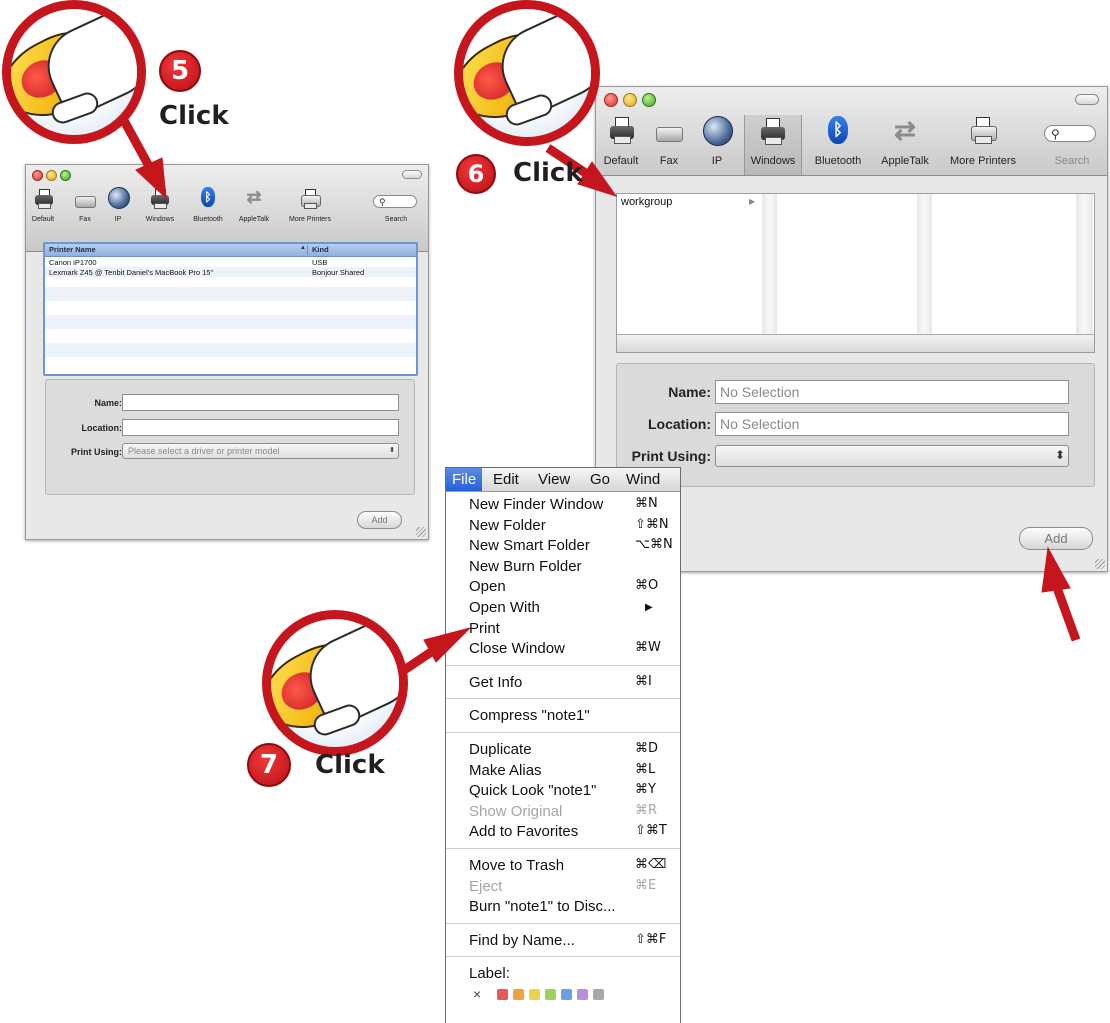 The image size is (1110, 1023). What do you see at coordinates (269, 765) in the screenshot?
I see `step-badge: 7` at bounding box center [269, 765].